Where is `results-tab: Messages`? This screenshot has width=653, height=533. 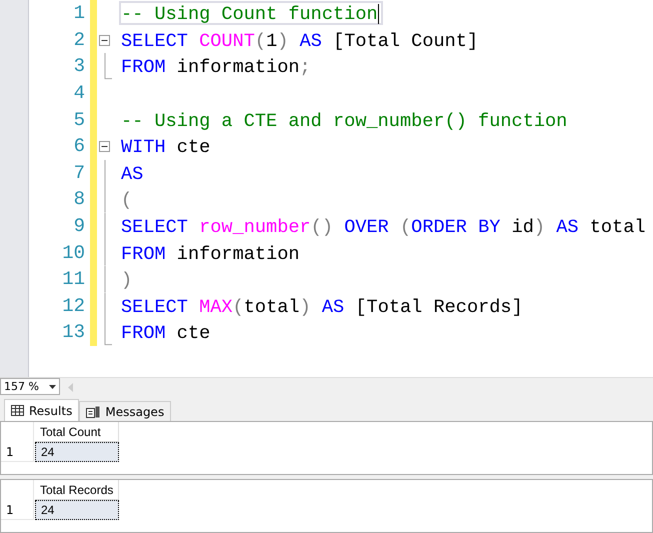
results-tab: Messages is located at coordinates (125, 411).